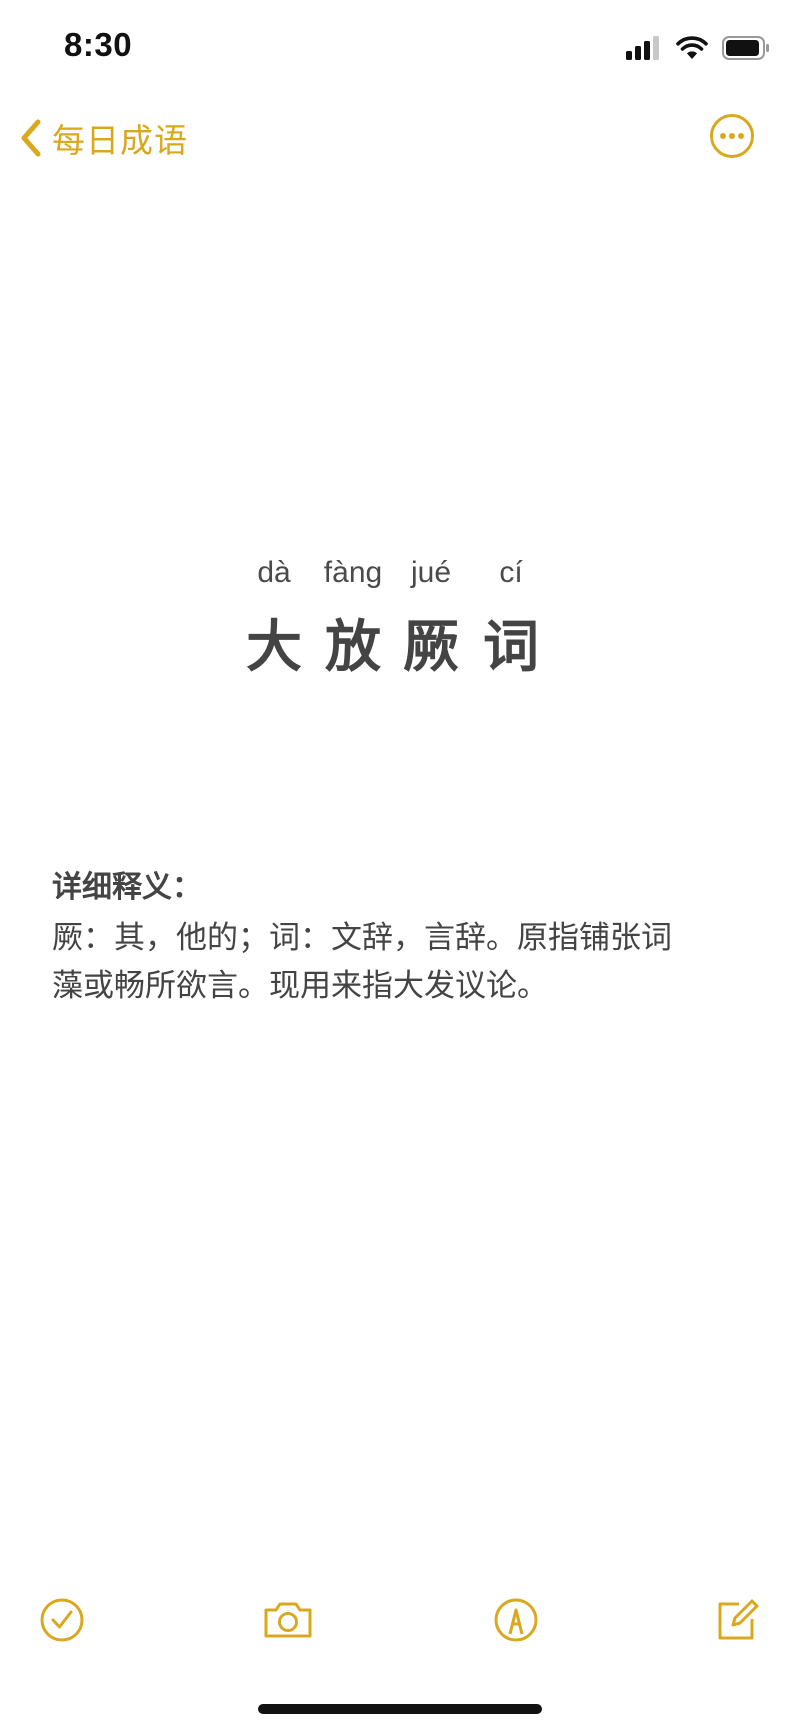 This screenshot has height=1731, width=800. Describe the element at coordinates (511, 647) in the screenshot. I see `idiom-character: 词` at that location.